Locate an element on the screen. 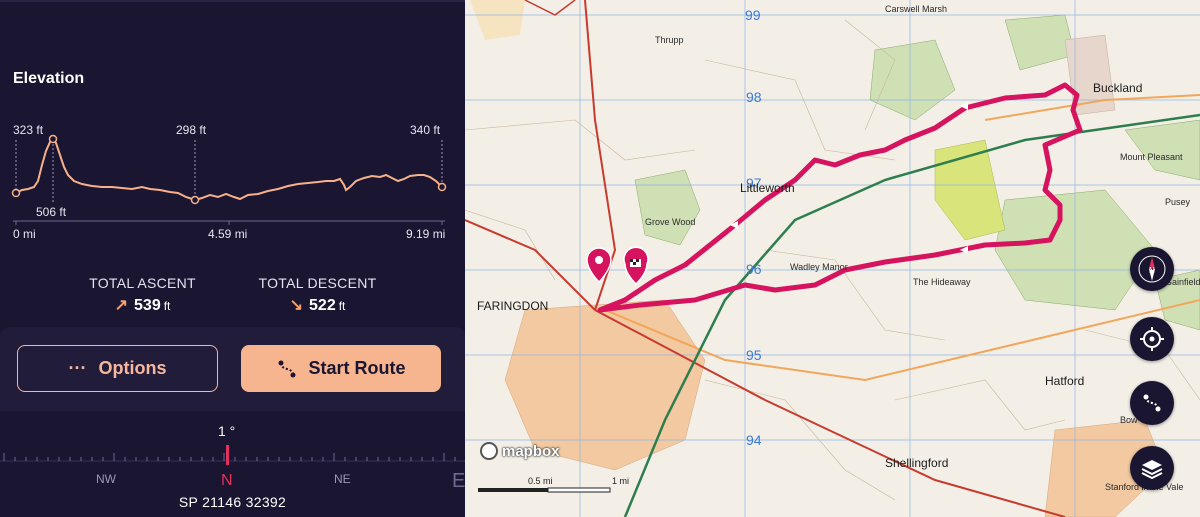 This screenshot has width=1200, height=517. place-littleworth: Littleworth is located at coordinates (767, 188).